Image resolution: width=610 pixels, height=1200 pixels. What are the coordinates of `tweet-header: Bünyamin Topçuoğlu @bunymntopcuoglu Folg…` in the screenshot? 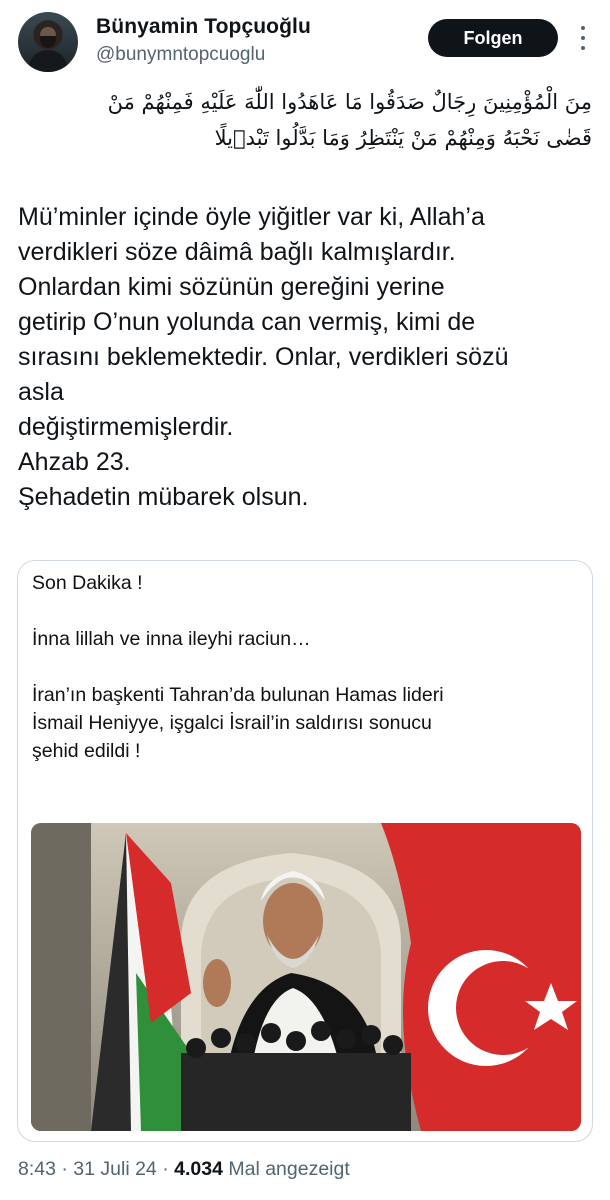 It's located at (305, 43).